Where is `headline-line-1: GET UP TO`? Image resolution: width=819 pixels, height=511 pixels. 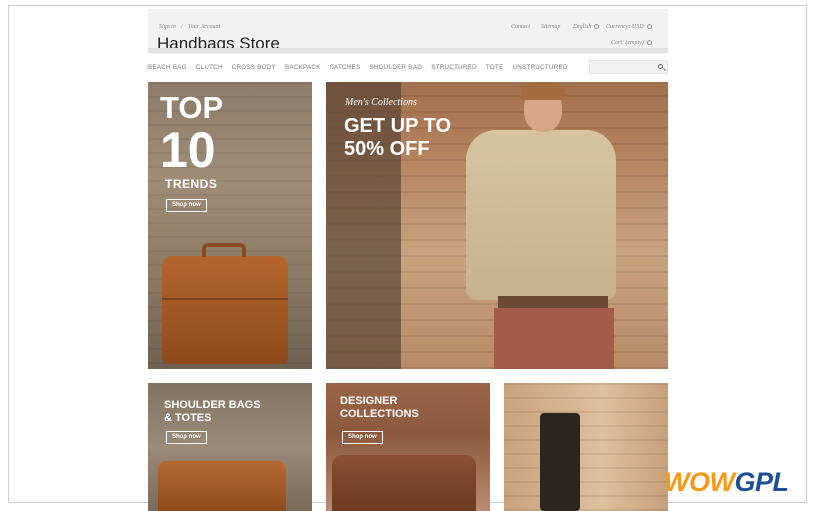
headline-line-1: GET UP TO is located at coordinates (398, 126).